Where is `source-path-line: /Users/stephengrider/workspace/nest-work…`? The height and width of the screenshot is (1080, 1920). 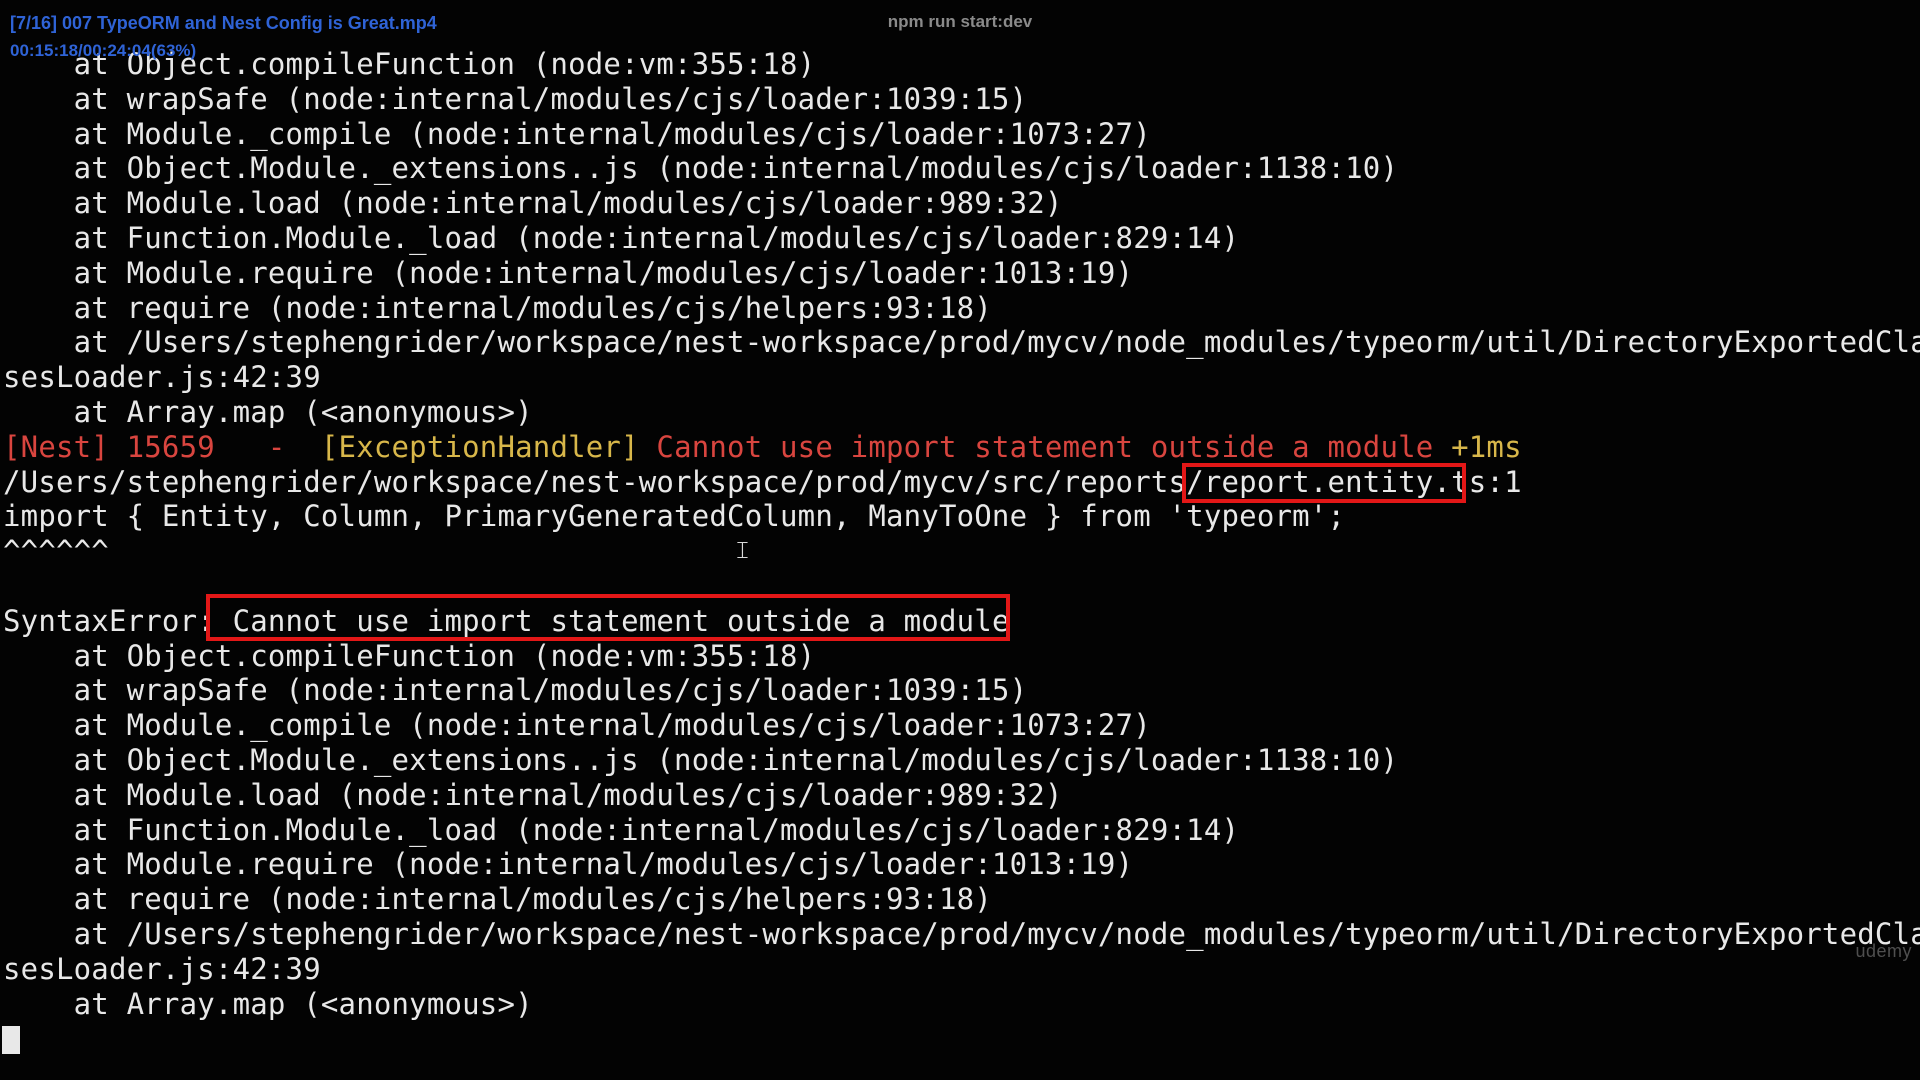 source-path-line: /Users/stephengrider/workspace/nest-work… is located at coordinates (961, 482).